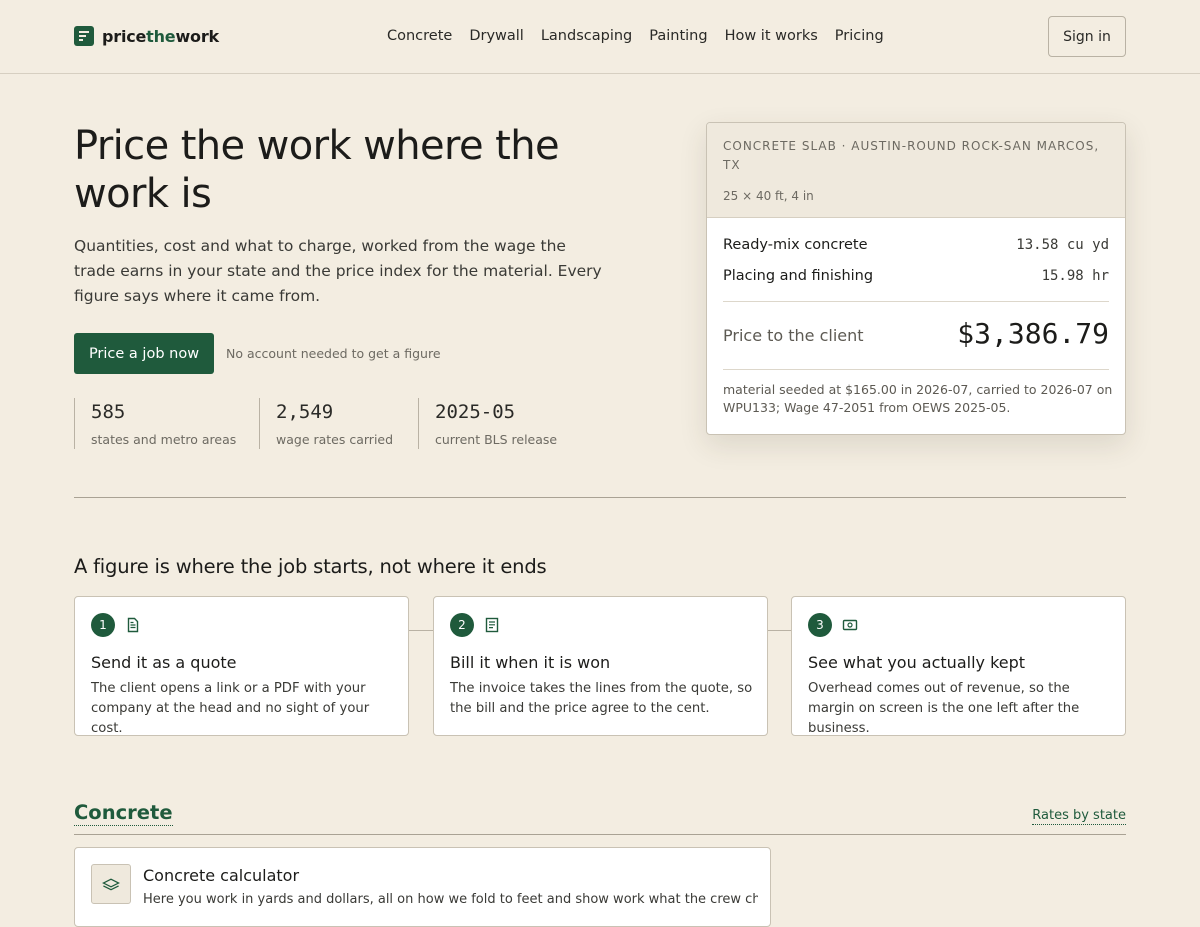  Describe the element at coordinates (793, 335) in the screenshot. I see `price-label: Price to the client` at that location.